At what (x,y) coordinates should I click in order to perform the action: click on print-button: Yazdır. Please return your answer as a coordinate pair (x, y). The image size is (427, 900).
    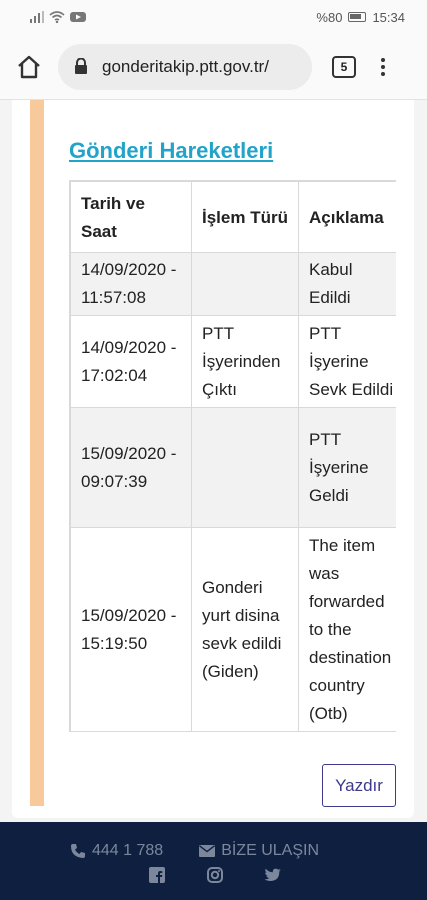
    Looking at the image, I should click on (359, 785).